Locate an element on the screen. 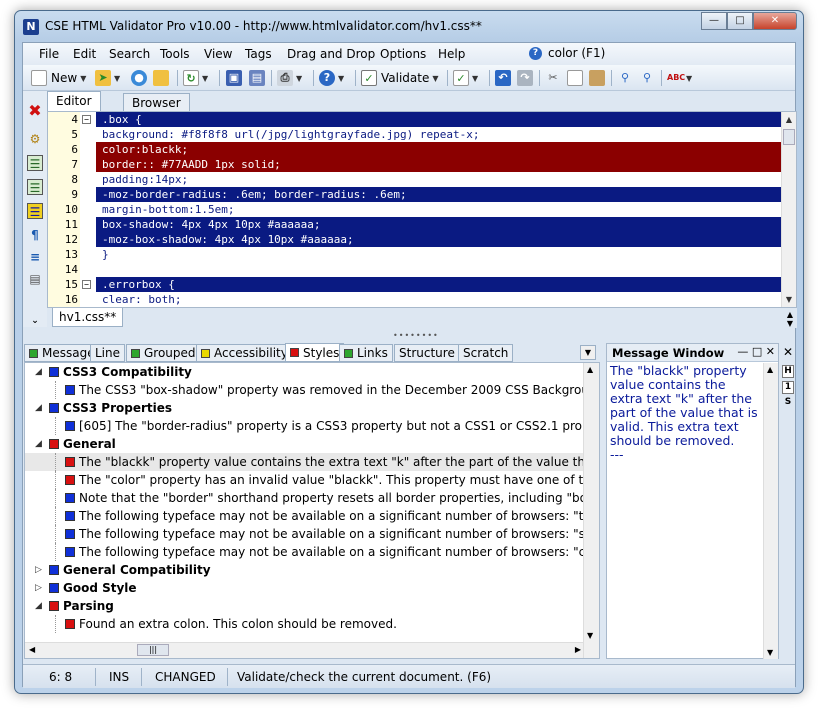 The image size is (821, 708). code-line: 6 color:blackk; is located at coordinates (416, 149).